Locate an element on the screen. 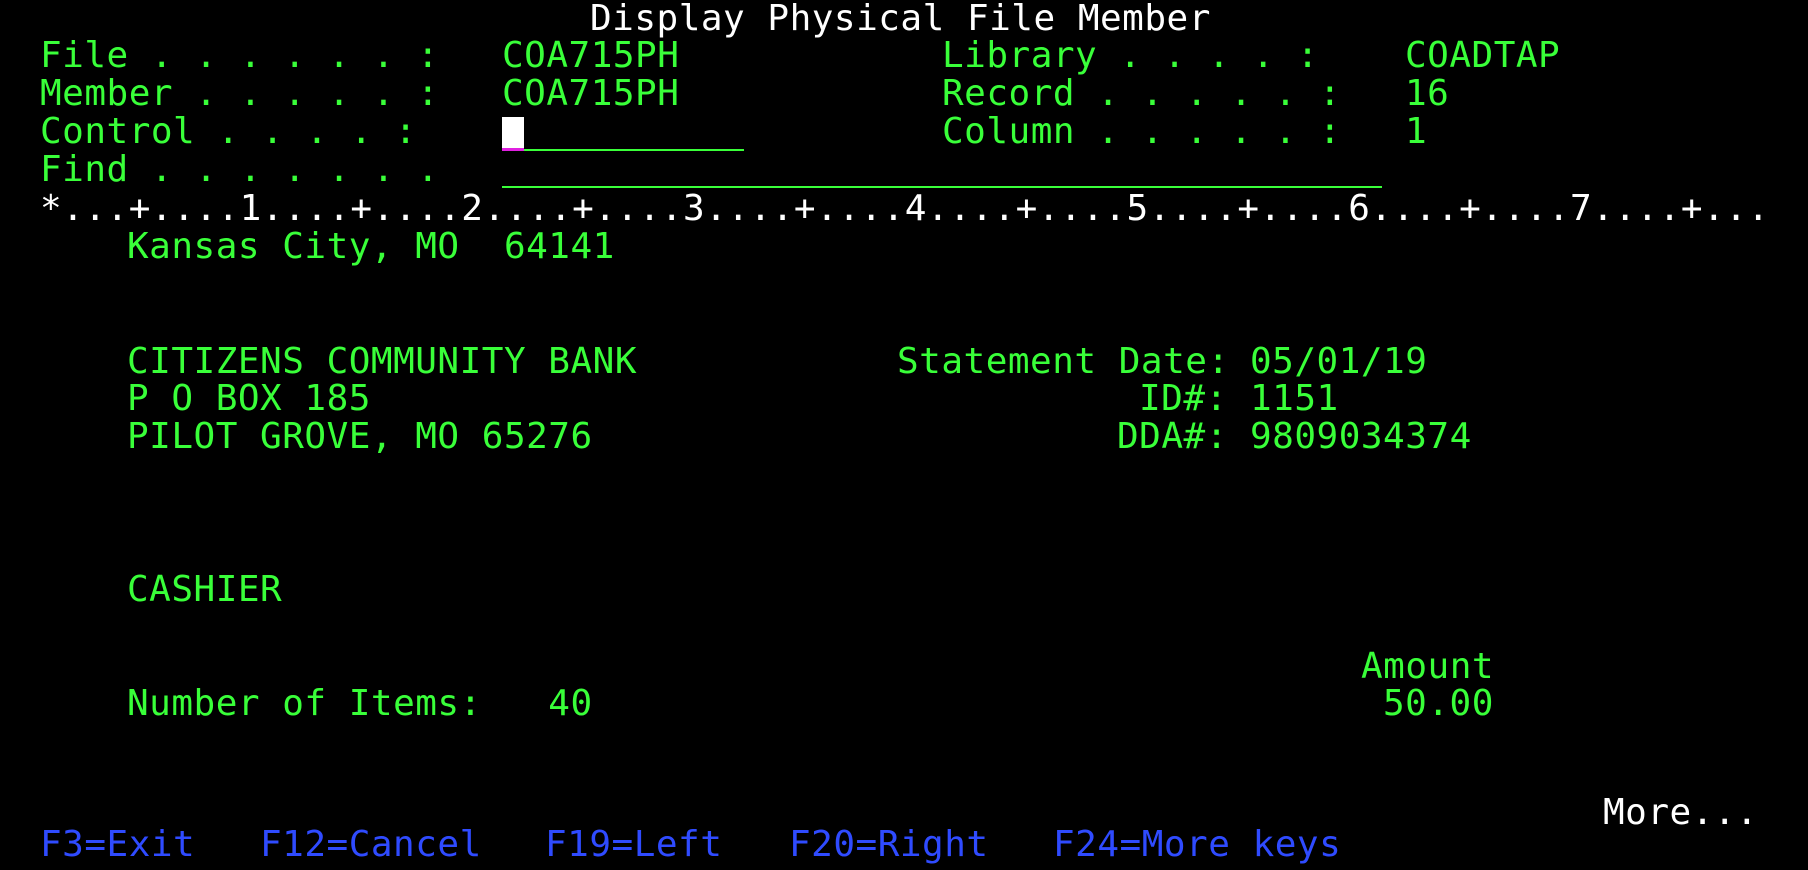 Image resolution: width=1808 pixels, height=870 pixels. statement-date-value: 05/01/19 is located at coordinates (1339, 361).